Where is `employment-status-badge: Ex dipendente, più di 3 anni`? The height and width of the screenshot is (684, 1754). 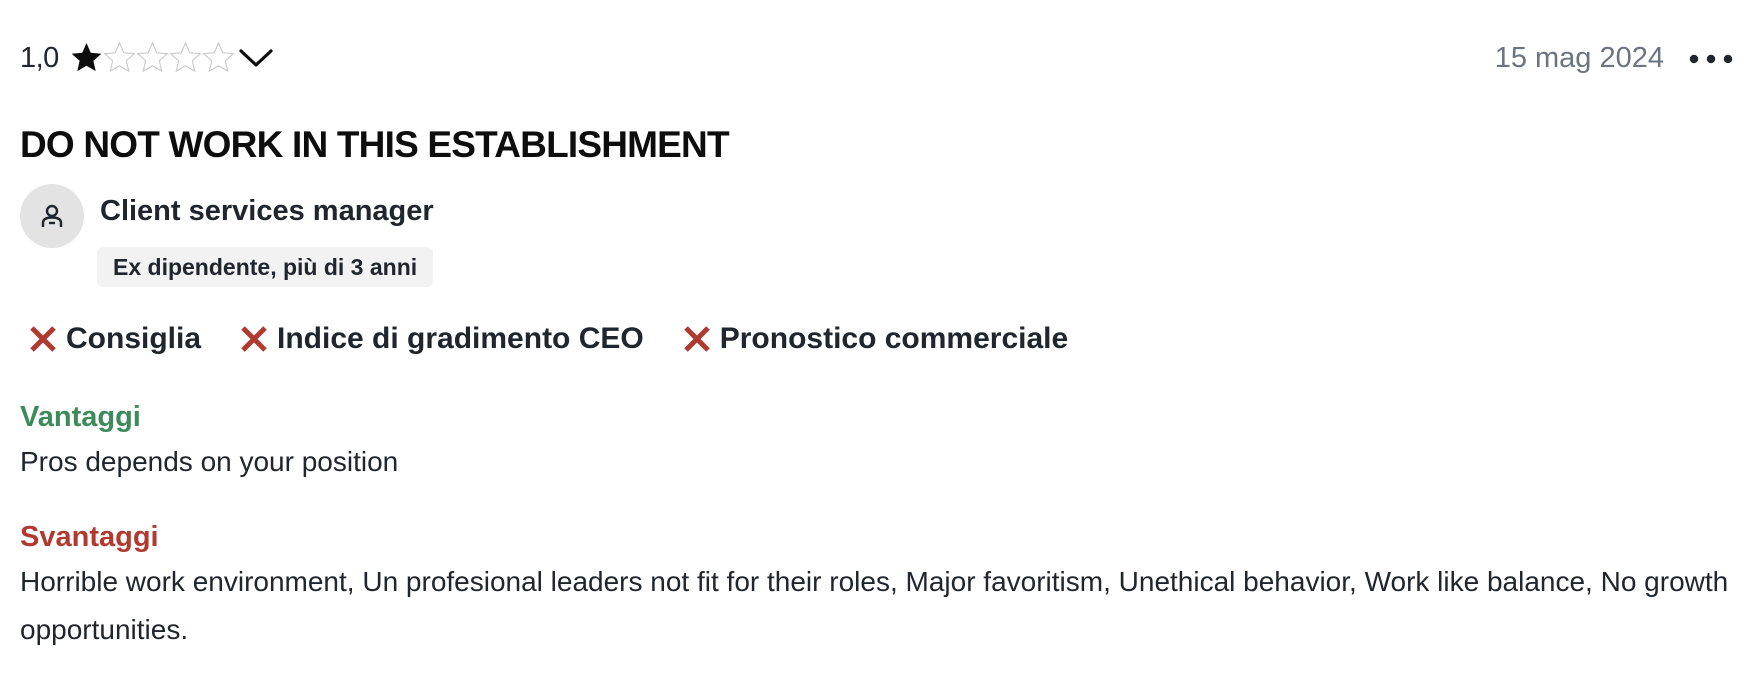
employment-status-badge: Ex dipendente, più di 3 anni is located at coordinates (265, 267).